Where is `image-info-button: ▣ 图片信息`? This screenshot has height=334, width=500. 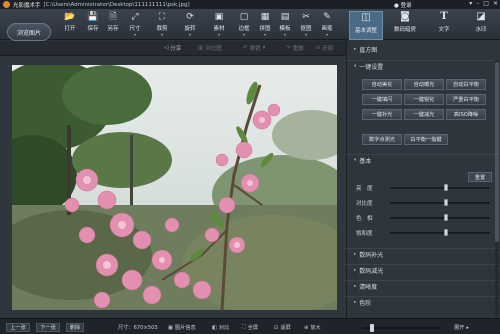 image-info-button: ▣ 图片信息 is located at coordinates (182, 328).